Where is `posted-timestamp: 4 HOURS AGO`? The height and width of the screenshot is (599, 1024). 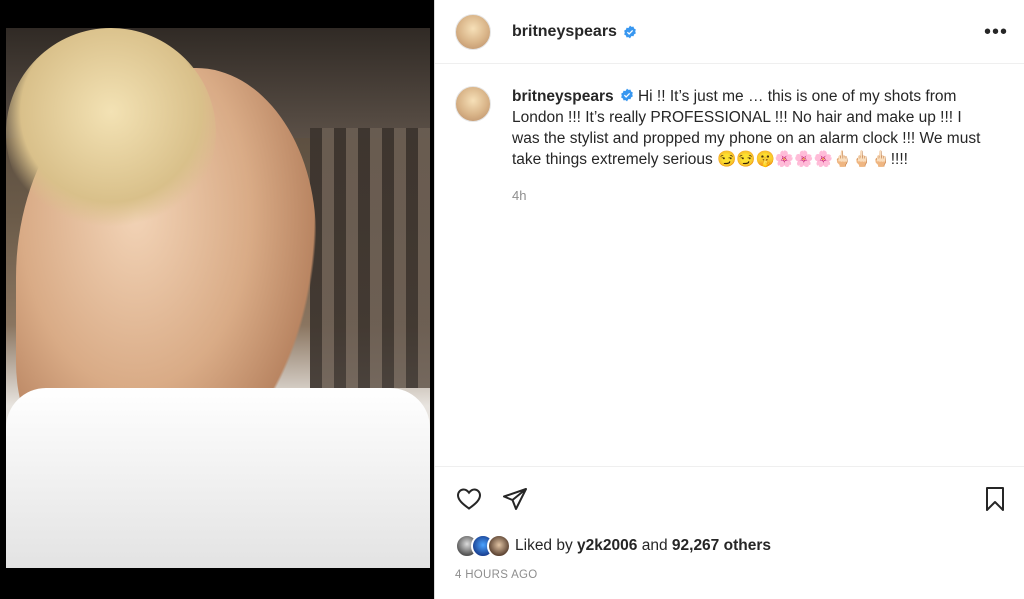 posted-timestamp: 4 HOURS AGO is located at coordinates (729, 571).